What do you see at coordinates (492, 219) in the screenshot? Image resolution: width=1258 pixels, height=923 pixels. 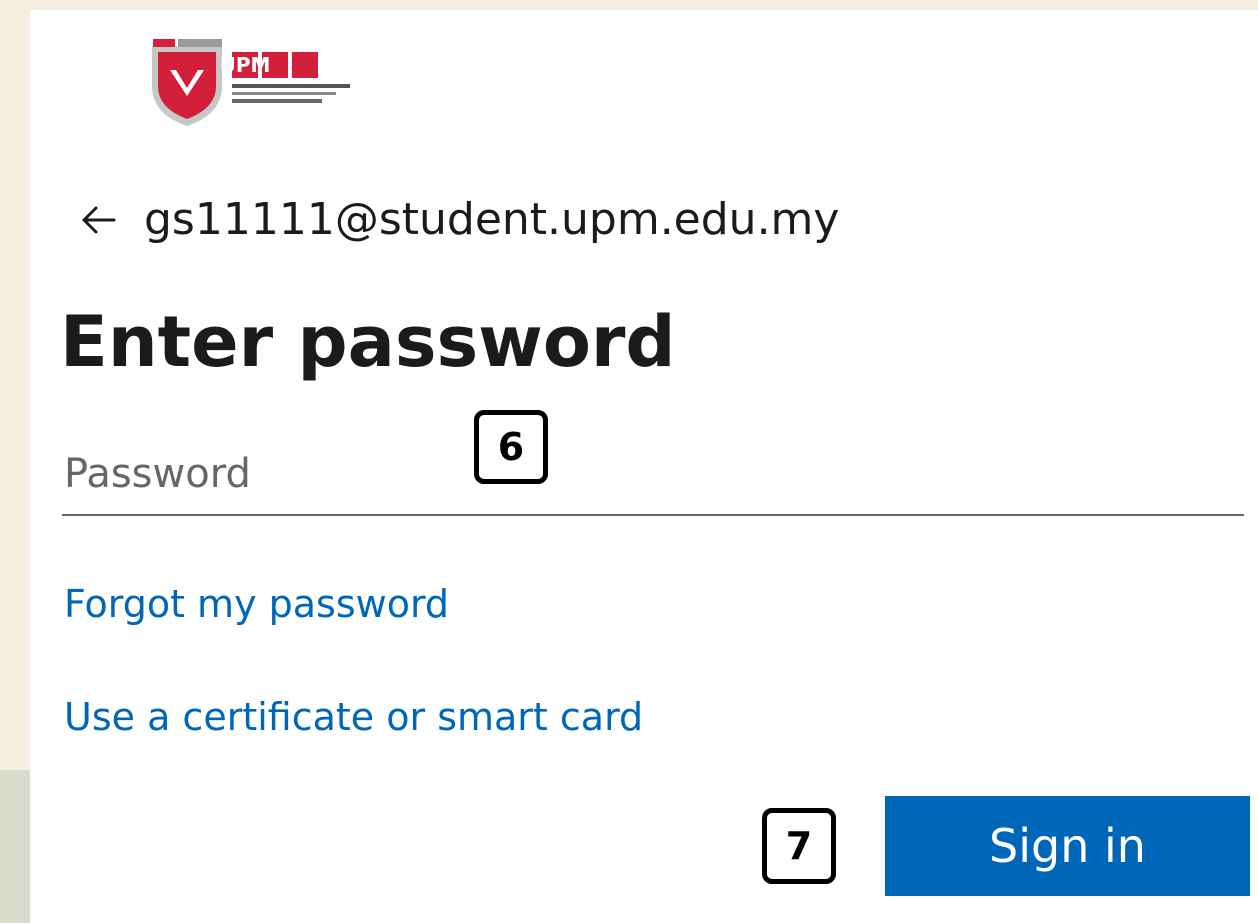 I see `account-email: gs11111@student.upm.edu.my` at bounding box center [492, 219].